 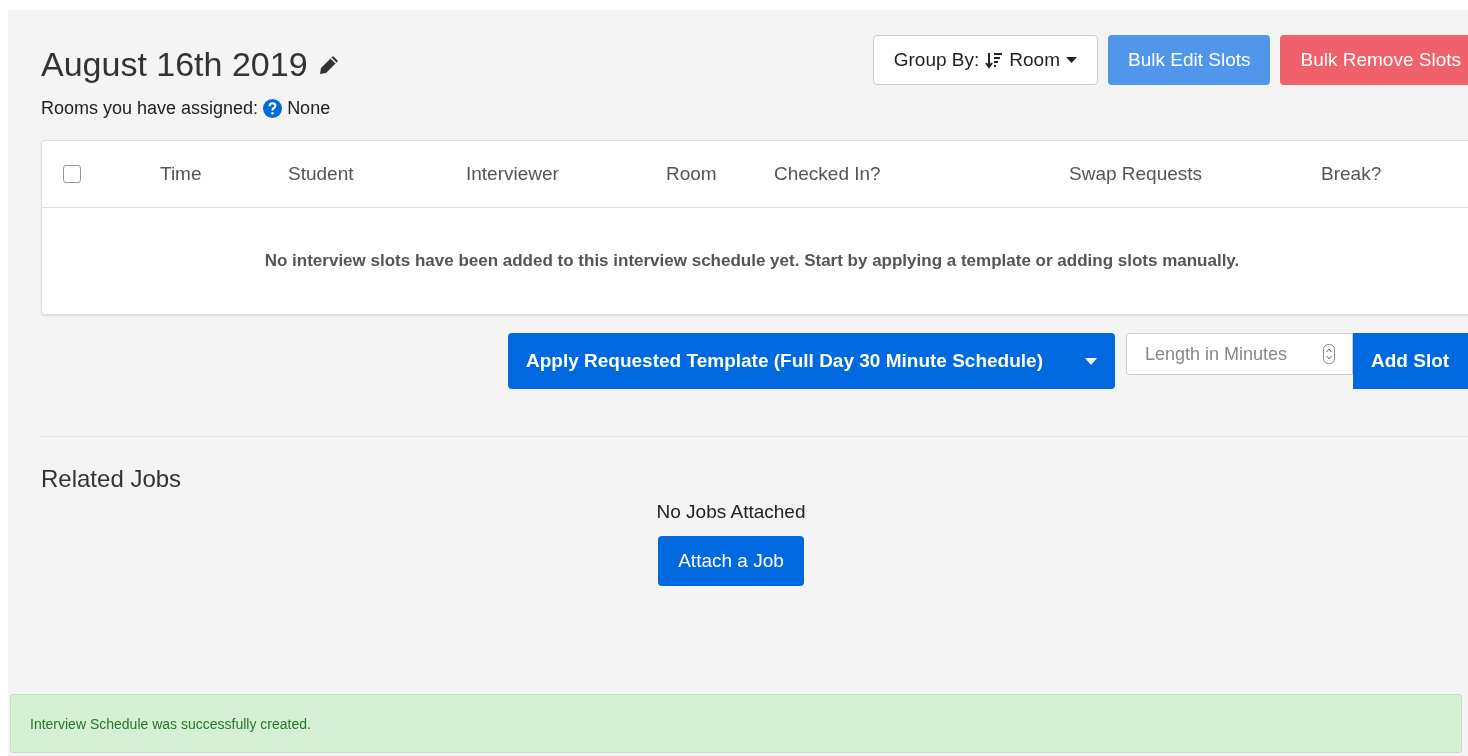 What do you see at coordinates (1239, 354) in the screenshot?
I see `length-field: Length in Minutes` at bounding box center [1239, 354].